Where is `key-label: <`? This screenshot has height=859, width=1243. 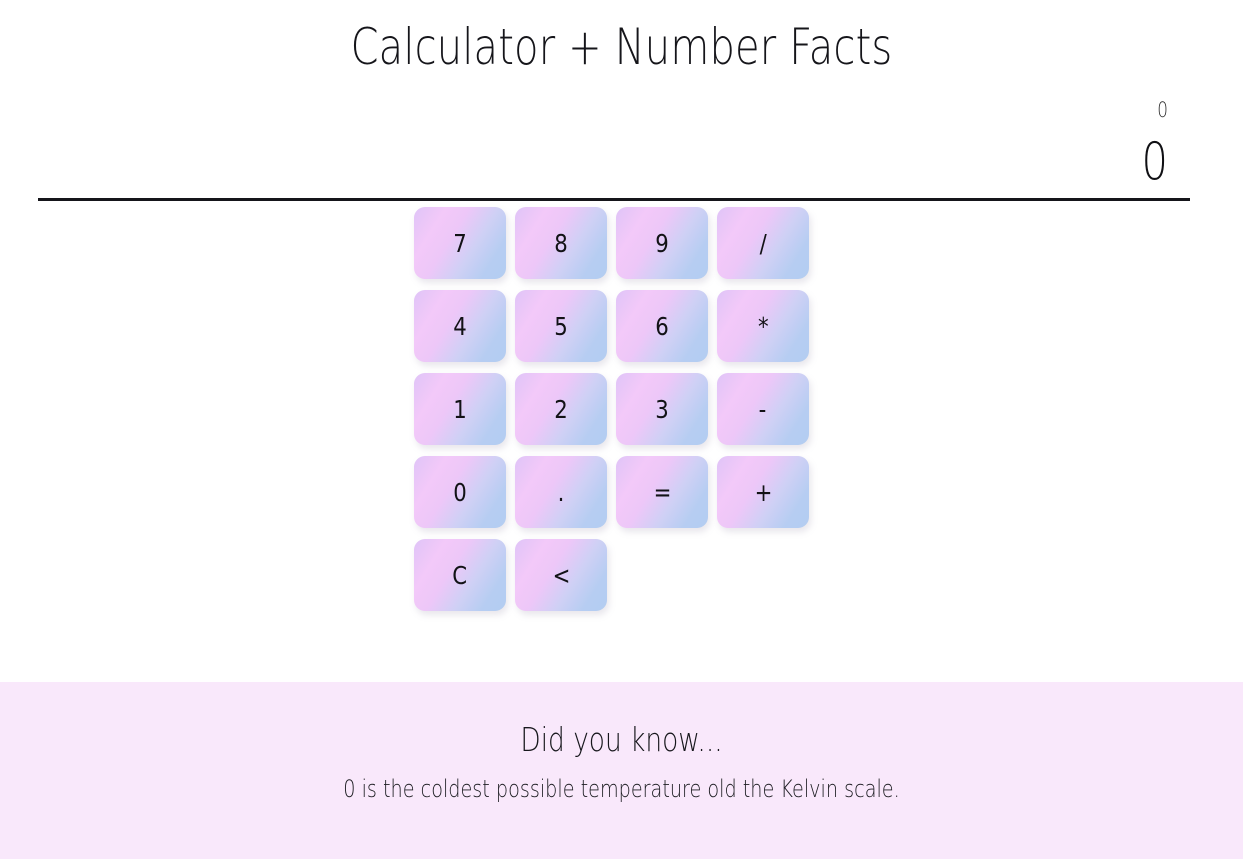 key-label: < is located at coordinates (561, 575).